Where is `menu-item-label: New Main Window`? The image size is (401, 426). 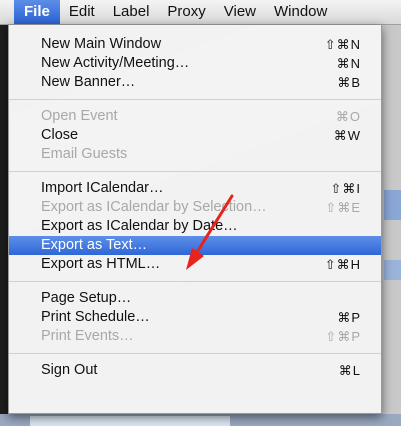
menu-item-label: New Main Window is located at coordinates (101, 44).